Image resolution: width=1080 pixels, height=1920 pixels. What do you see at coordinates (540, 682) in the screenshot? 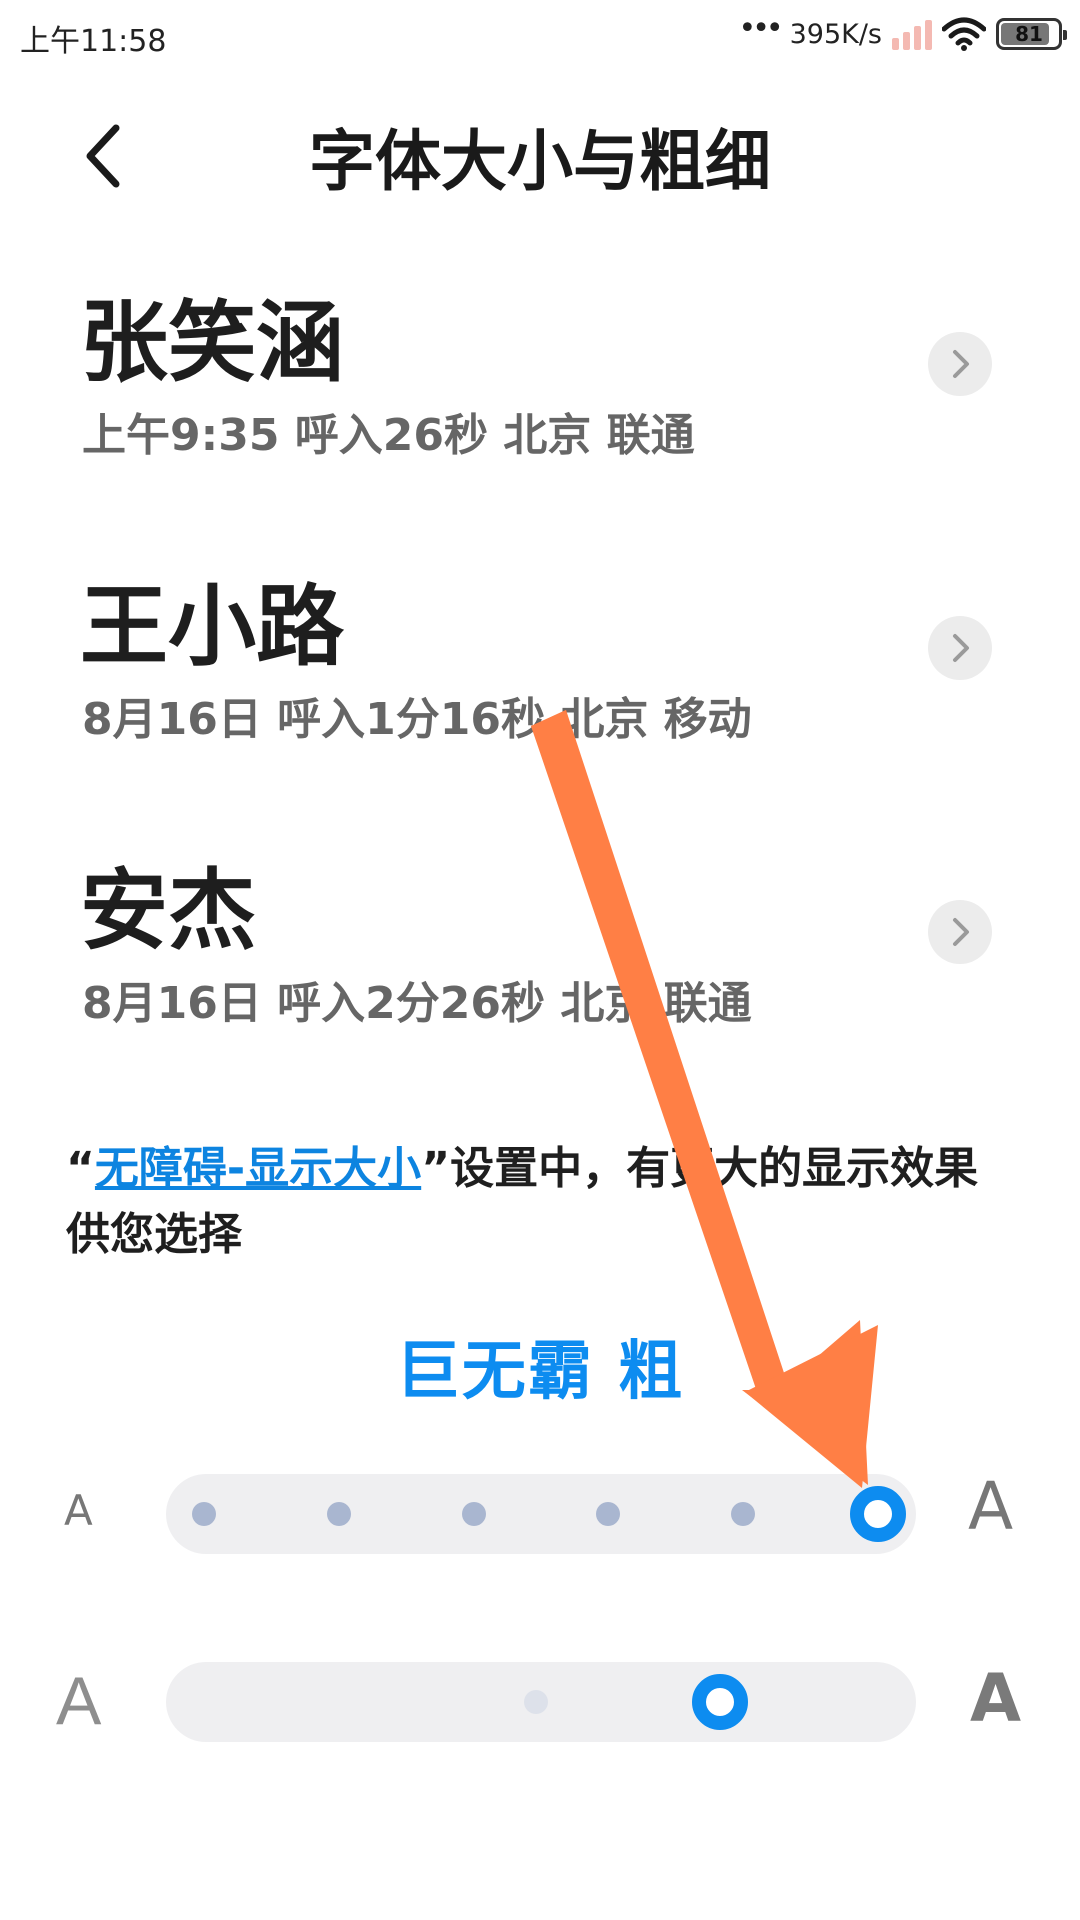
I see `list-item: 王小路 8月16日 呼入1分16秒 北京 移动` at bounding box center [540, 682].